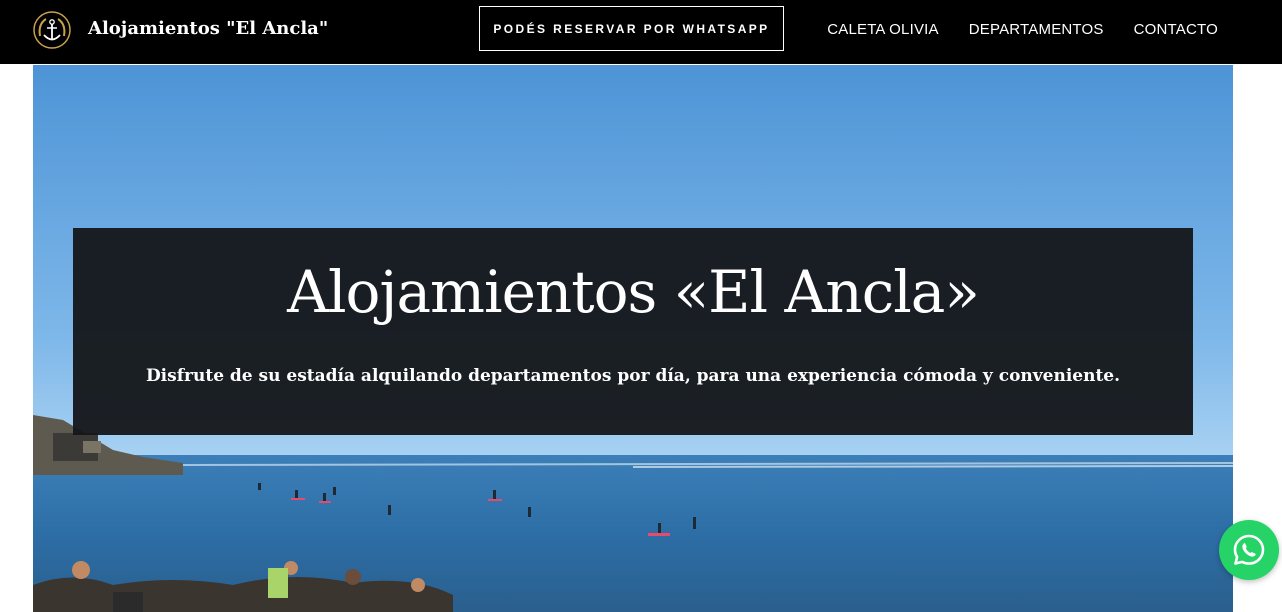 The height and width of the screenshot is (612, 1282). I want to click on main-nav: CALETA OLIVIA DEPARTAMENTOS CONTACTO, so click(1022, 29).